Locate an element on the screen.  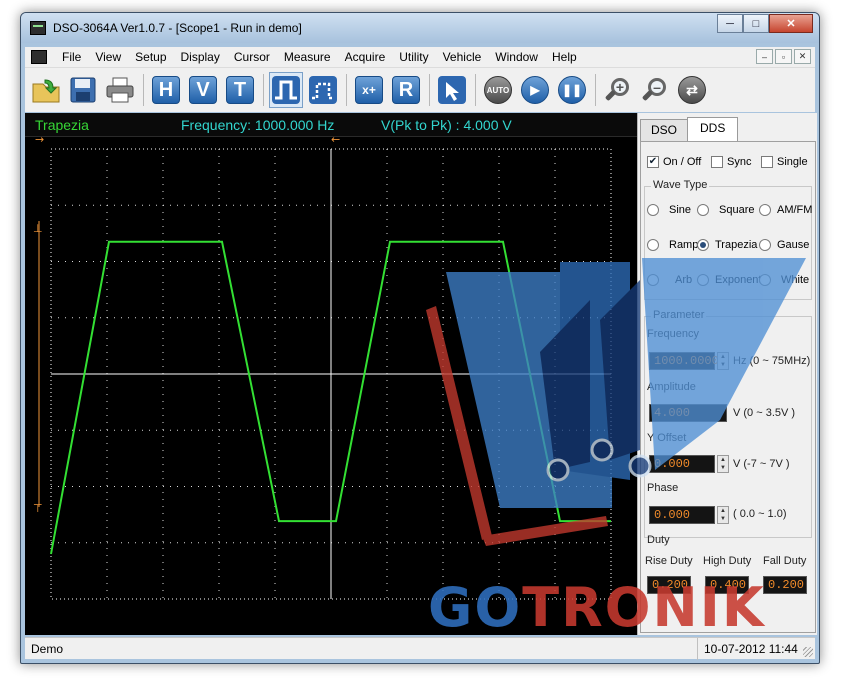
horizontal-button: H is located at coordinates (166, 90).